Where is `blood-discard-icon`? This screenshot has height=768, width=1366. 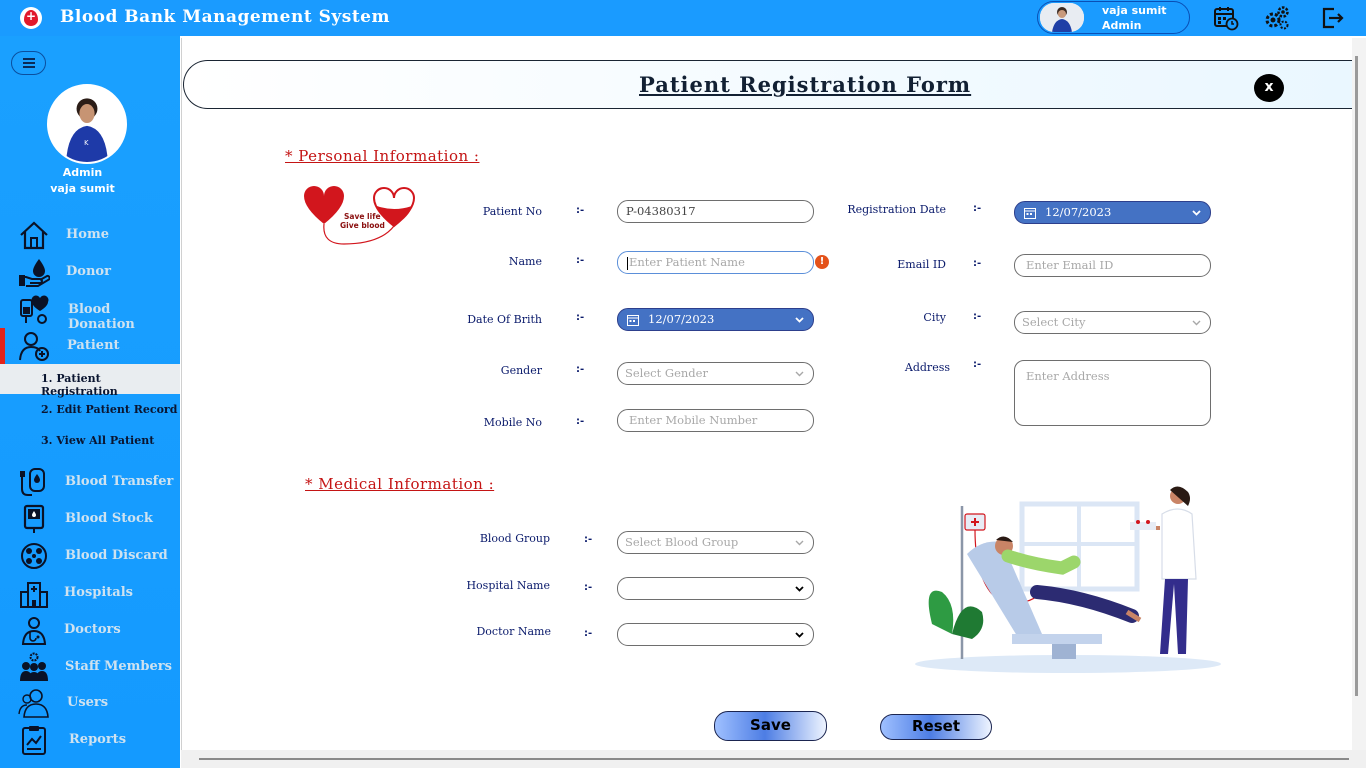 blood-discard-icon is located at coordinates (34, 556).